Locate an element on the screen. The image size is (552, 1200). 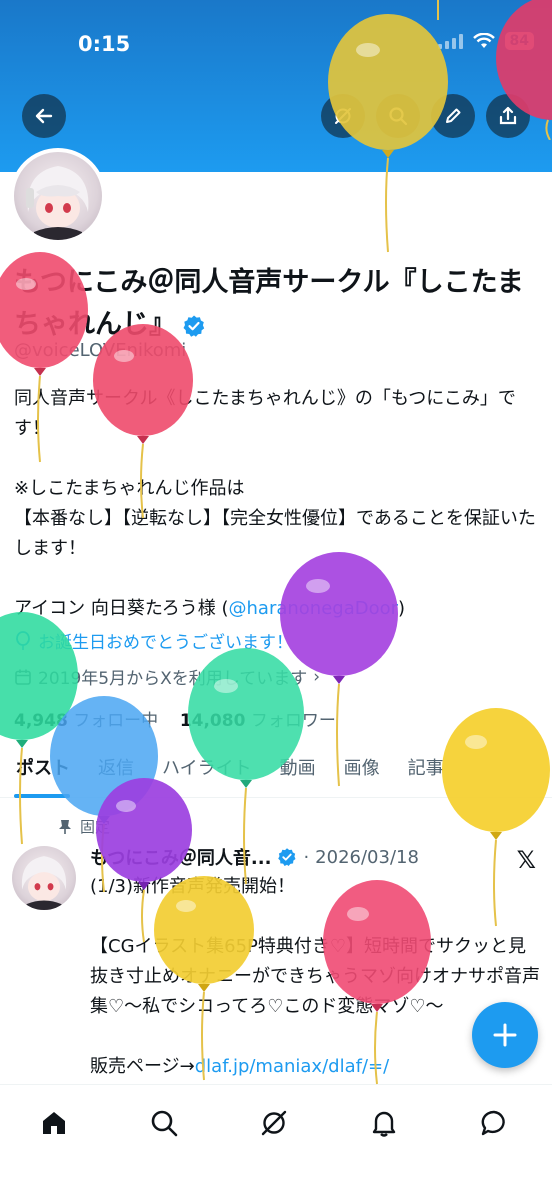
profile-tabs: ポスト 返信 ハイライト 動画 画像 記事 is located at coordinates (276, 775).